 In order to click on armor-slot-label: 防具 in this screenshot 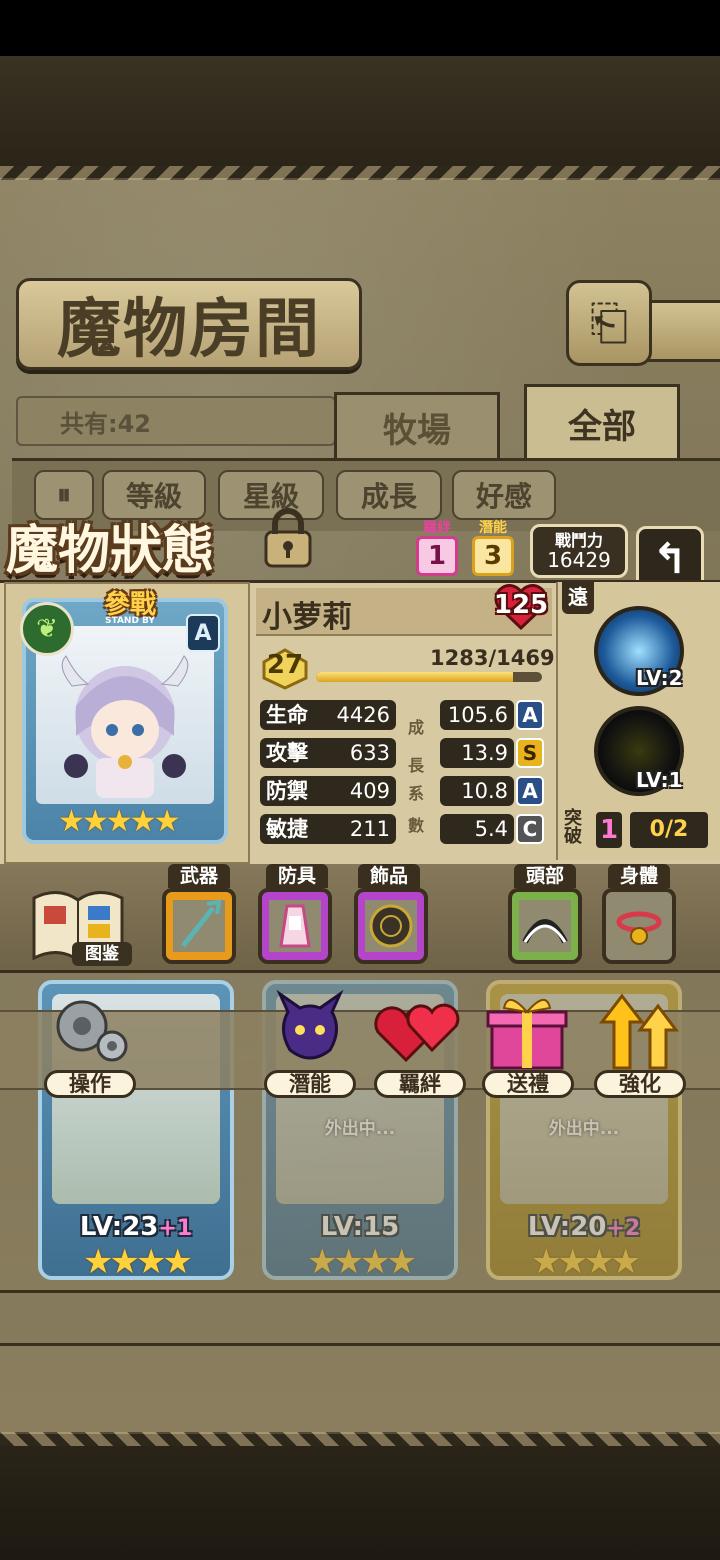, I will do `click(297, 876)`.